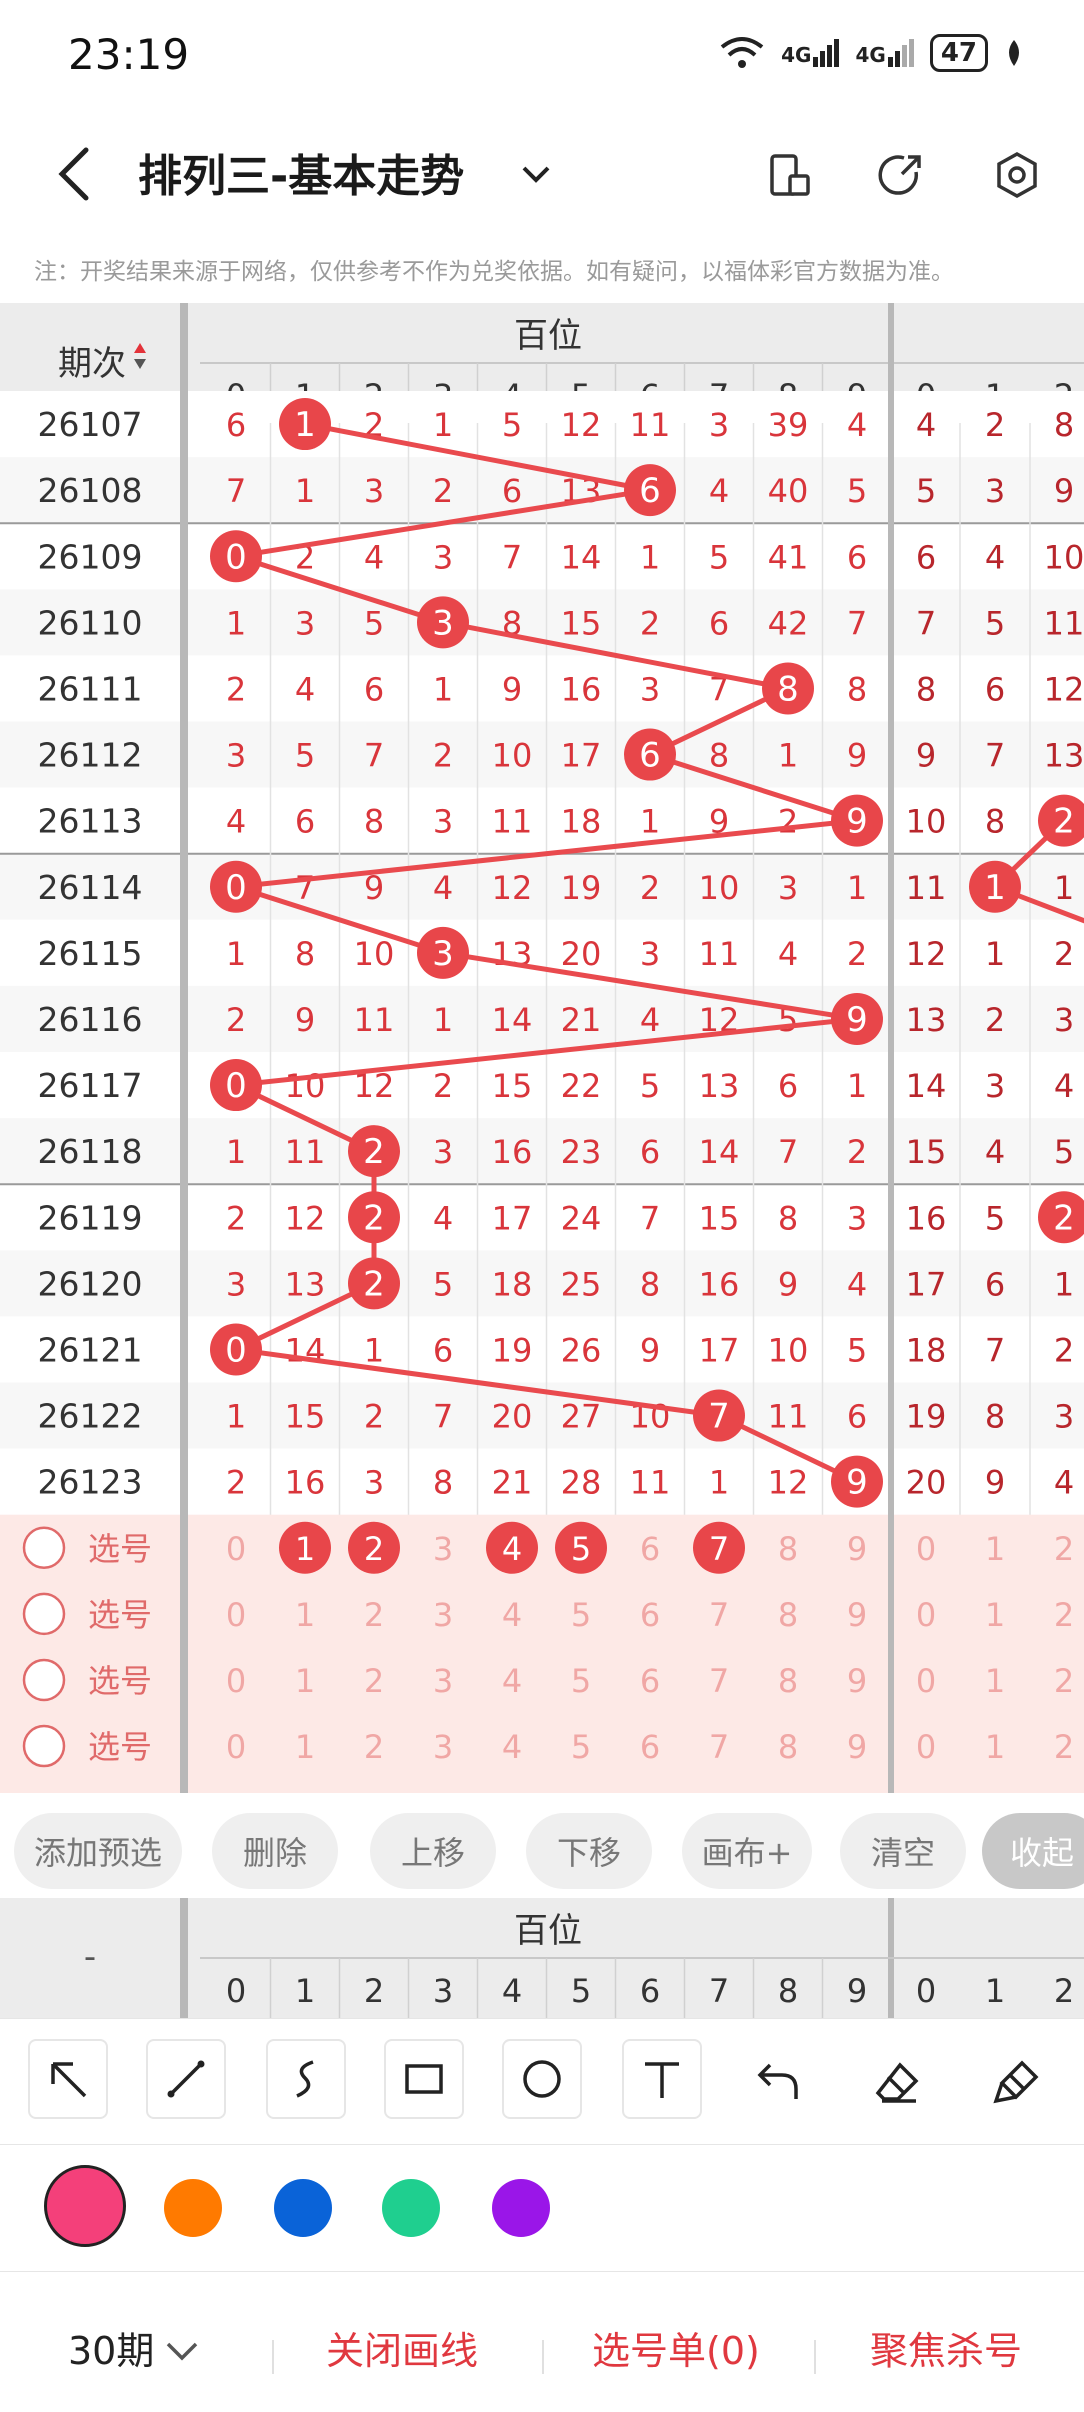 The image size is (1084, 2412). I want to click on color-swatch-blue, so click(303, 2208).